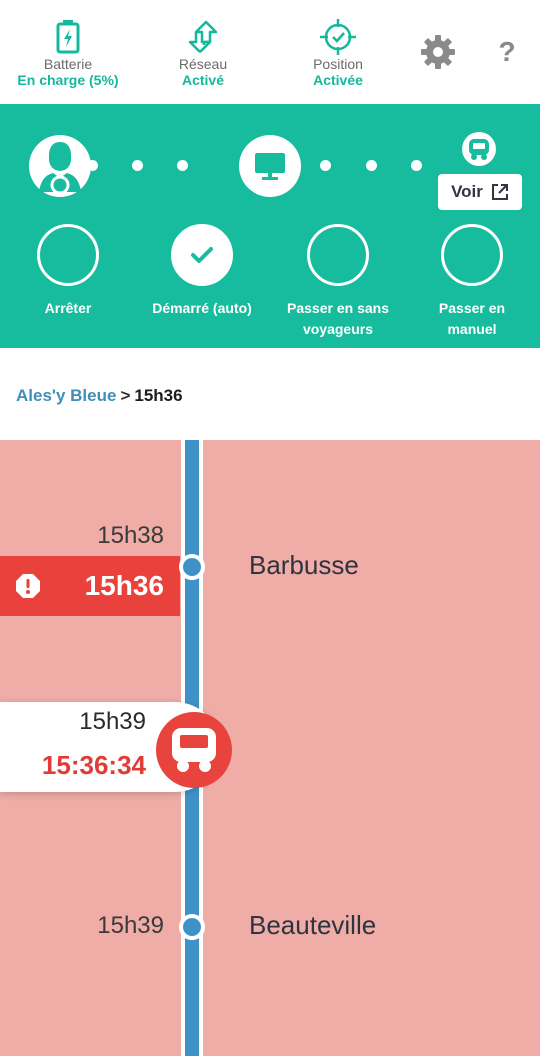 This screenshot has height=1056, width=540. I want to click on check-icon, so click(202, 255).